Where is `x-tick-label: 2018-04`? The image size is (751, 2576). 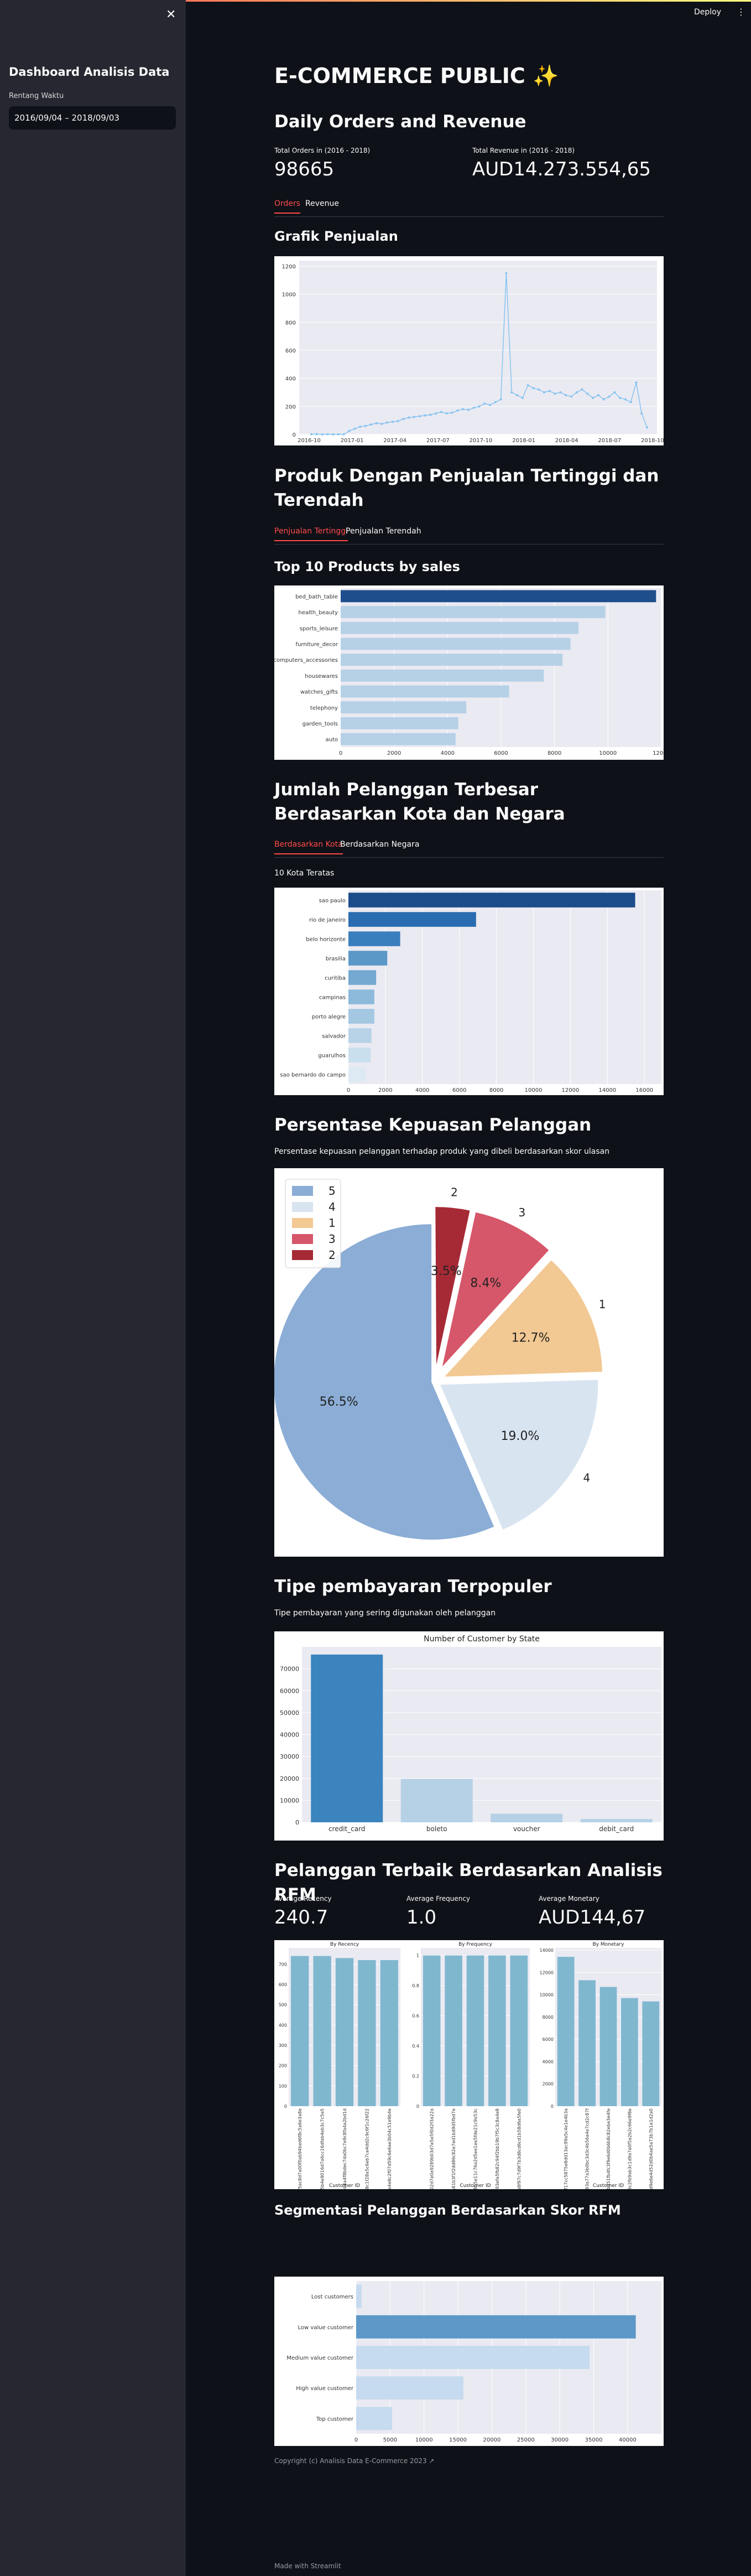 x-tick-label: 2018-04 is located at coordinates (566, 441).